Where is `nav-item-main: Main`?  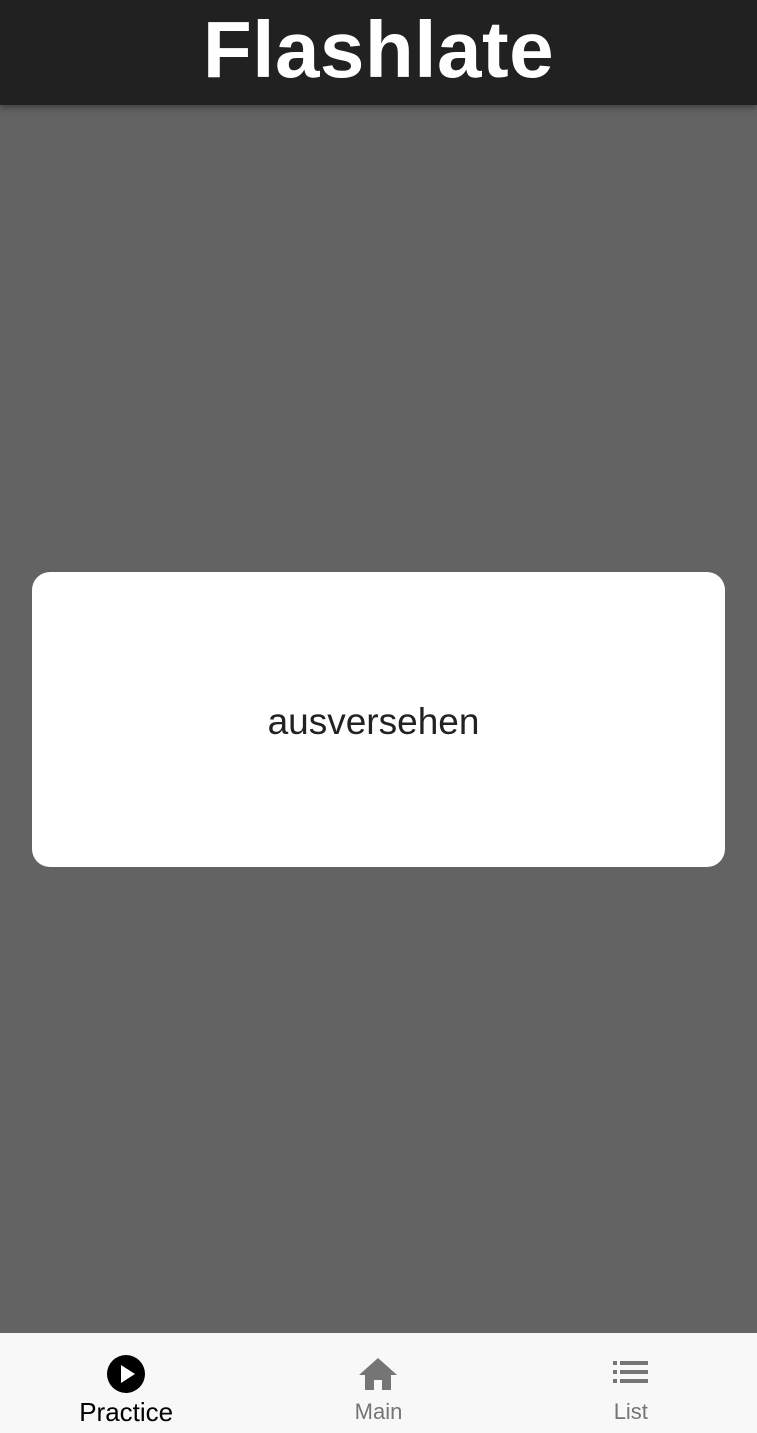
nav-item-main: Main is located at coordinates (378, 1383).